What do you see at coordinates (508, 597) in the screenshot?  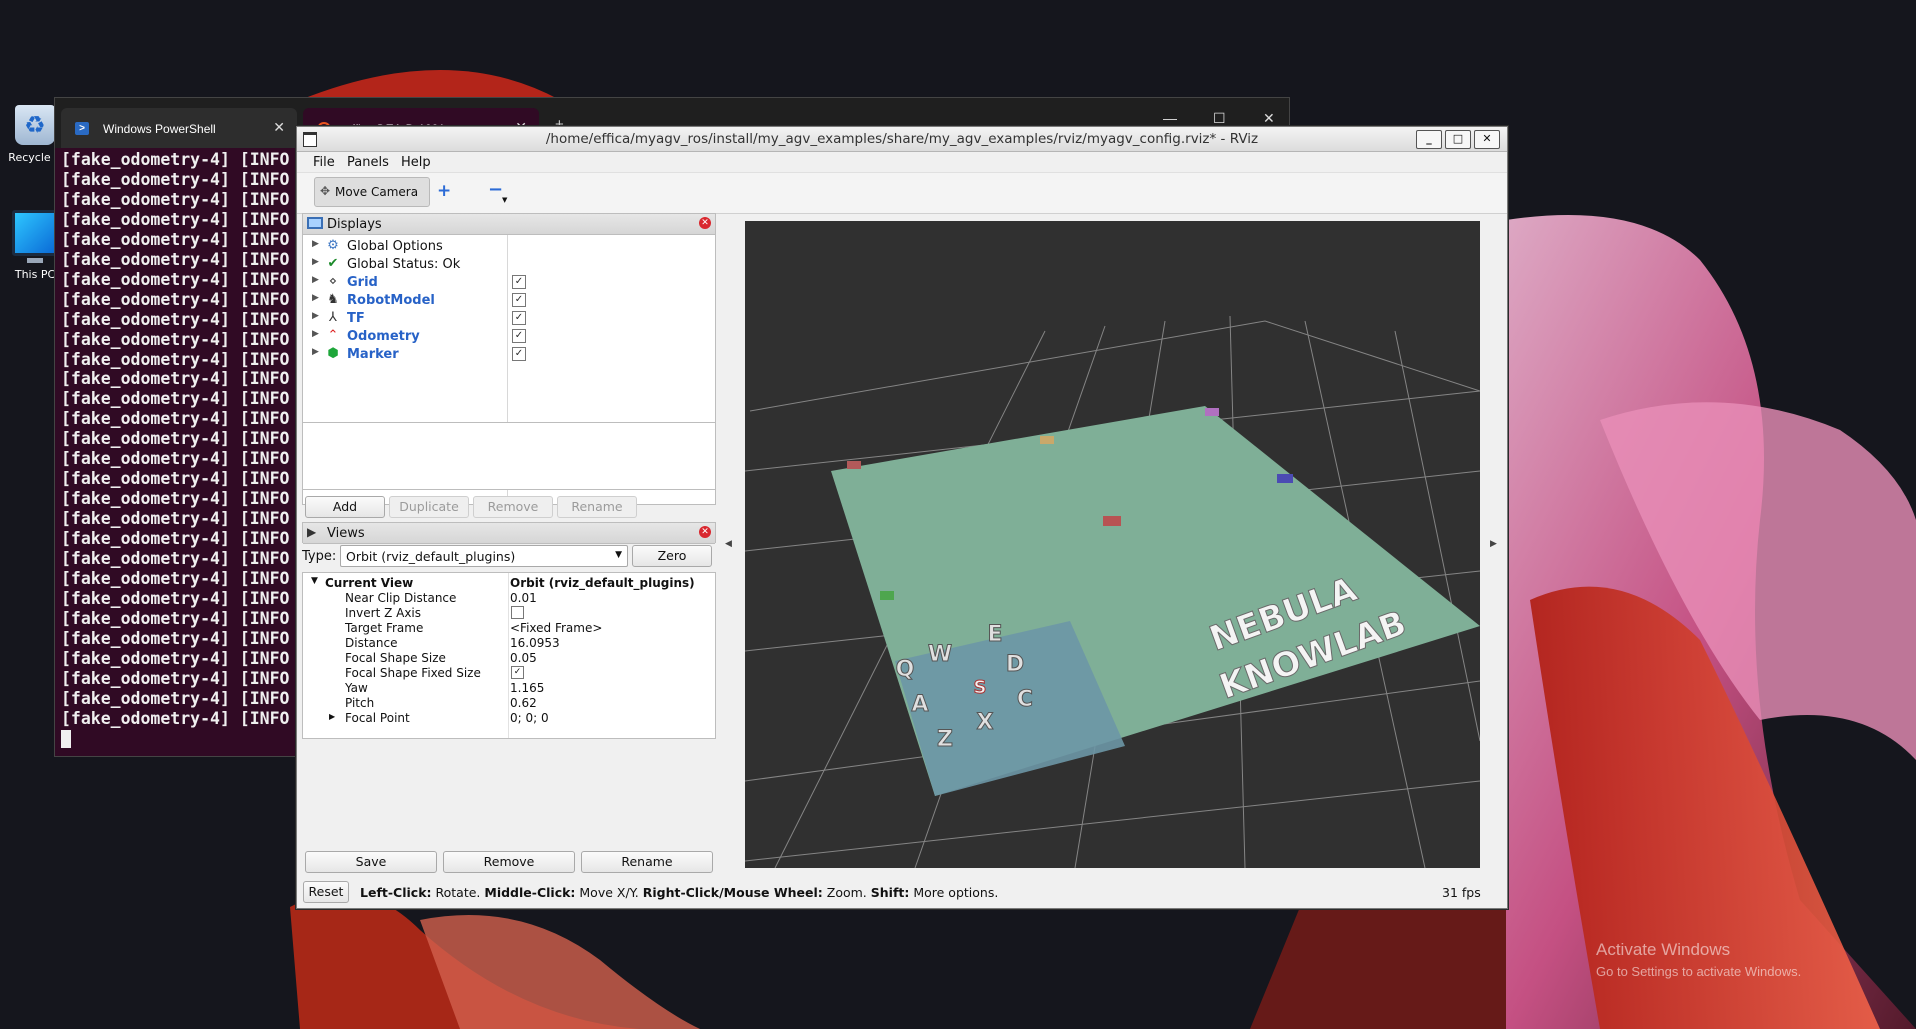 I see `property-near-clip-distance: Near Clip Distance 0.01` at bounding box center [508, 597].